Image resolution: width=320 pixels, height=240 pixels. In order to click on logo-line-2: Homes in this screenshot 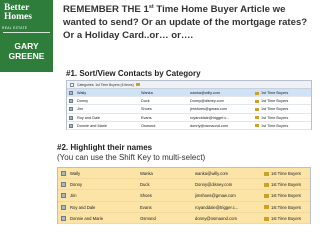, I will do `click(18, 17)`.